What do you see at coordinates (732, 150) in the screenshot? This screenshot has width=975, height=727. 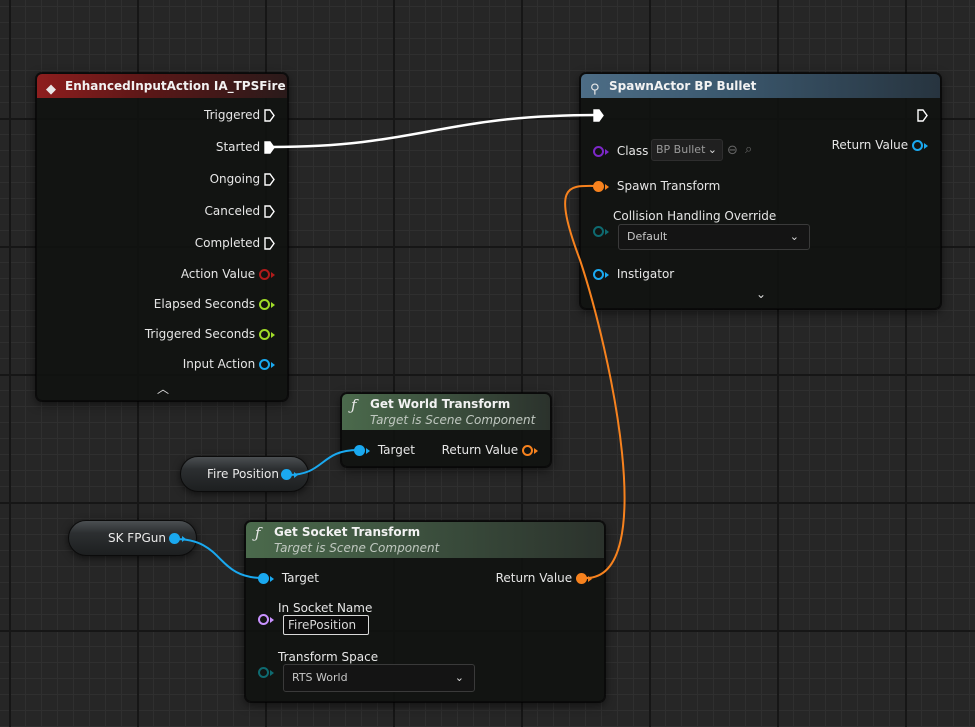 I see `use-selected-asset-icon: ⊖` at bounding box center [732, 150].